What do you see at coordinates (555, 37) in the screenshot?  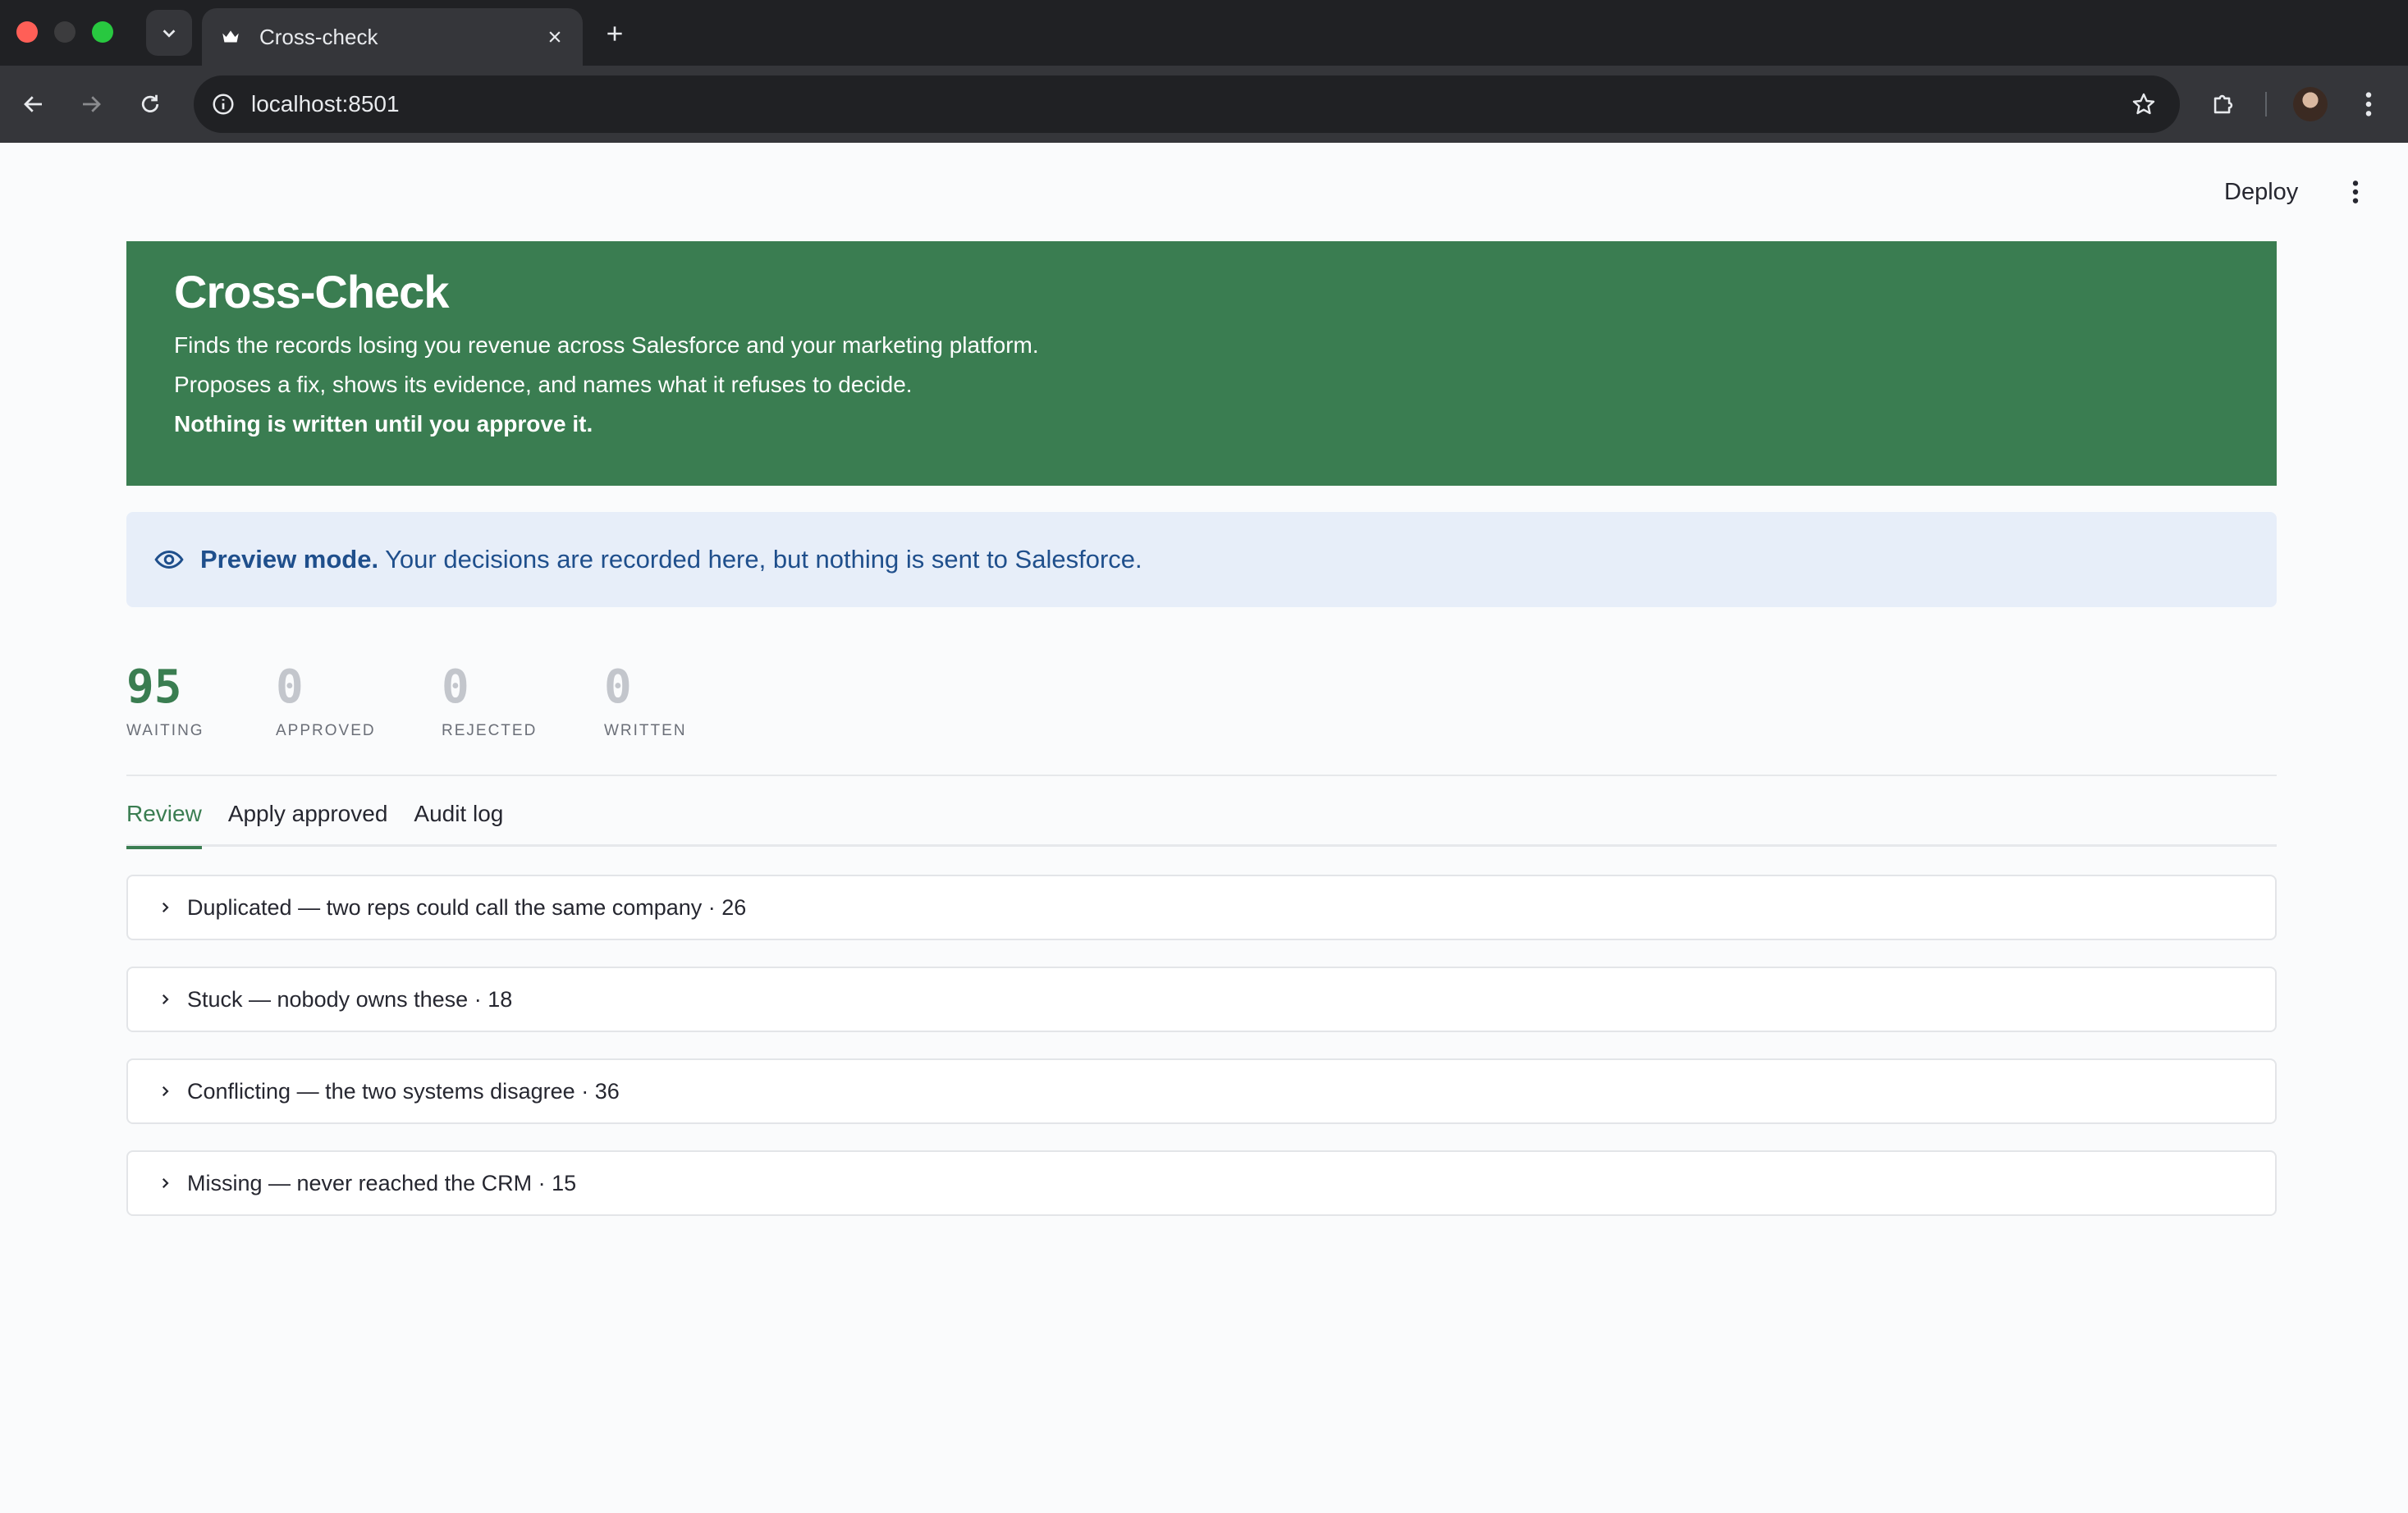 I see `close-tab-icon` at bounding box center [555, 37].